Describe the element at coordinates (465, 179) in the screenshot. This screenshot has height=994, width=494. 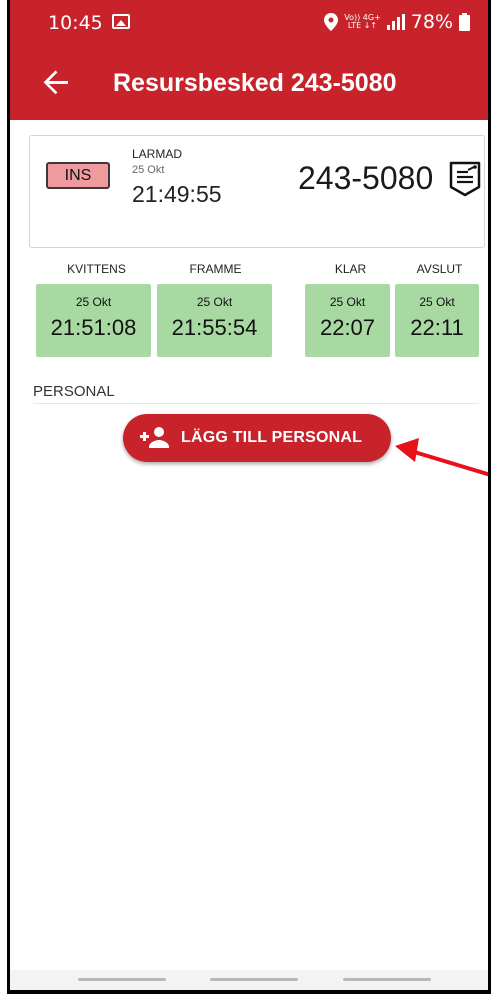
I see `vehicle-document-icon` at that location.